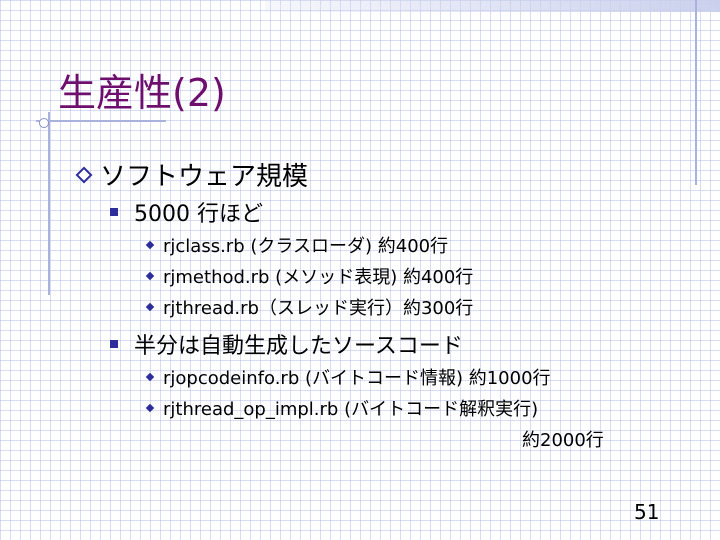 The height and width of the screenshot is (540, 720). What do you see at coordinates (647, 512) in the screenshot?
I see `page-number: 51` at bounding box center [647, 512].